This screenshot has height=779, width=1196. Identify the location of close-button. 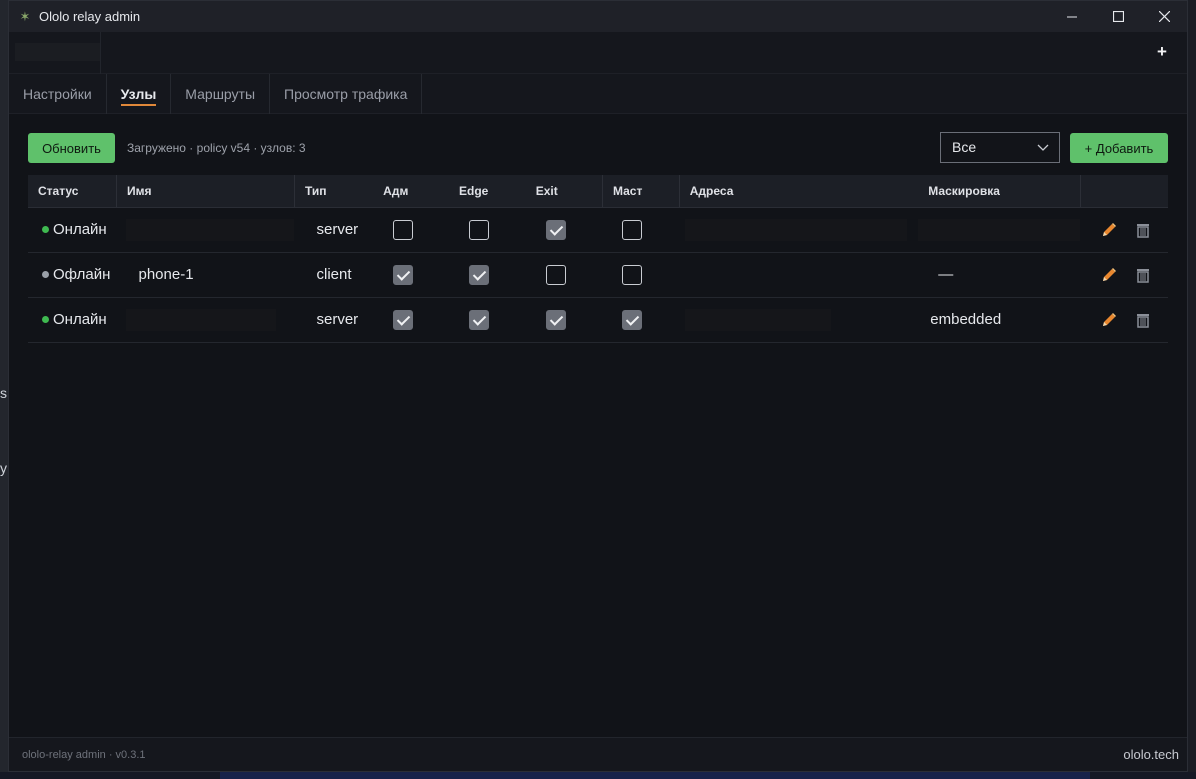
(1164, 16).